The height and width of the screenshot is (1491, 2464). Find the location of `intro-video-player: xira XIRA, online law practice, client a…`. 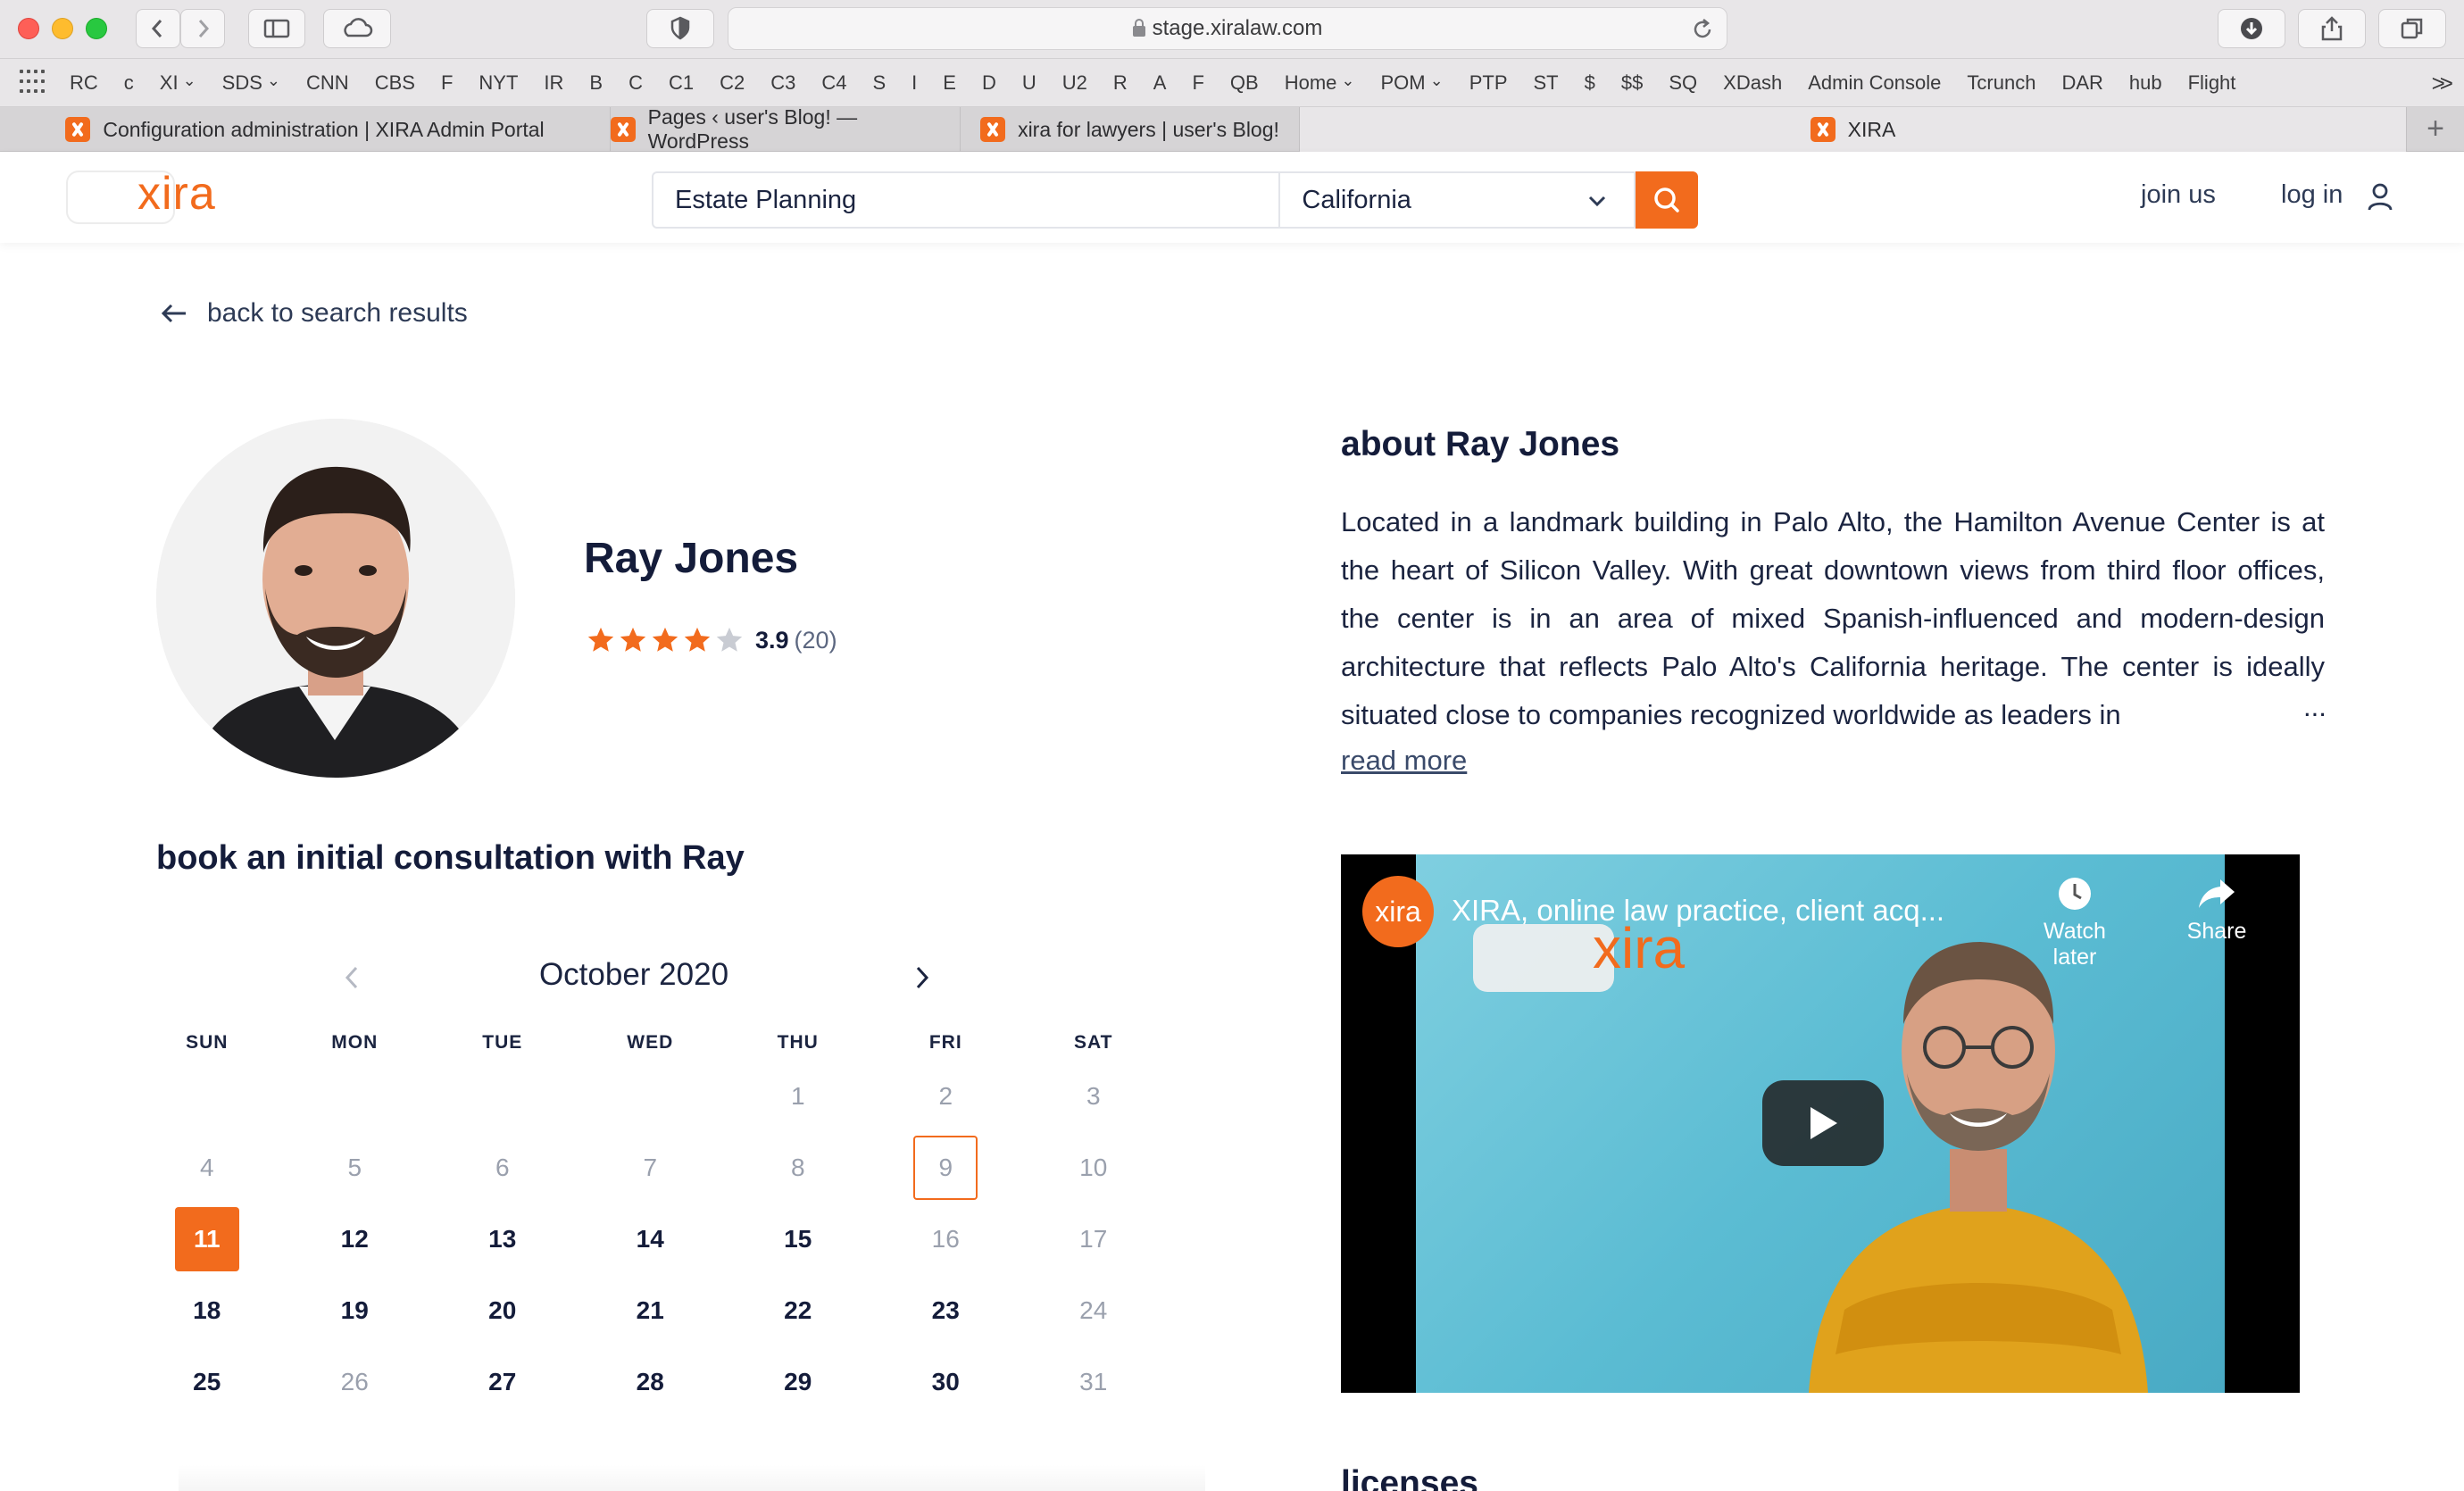

intro-video-player: xira XIRA, online law practice, client a… is located at coordinates (1820, 1124).